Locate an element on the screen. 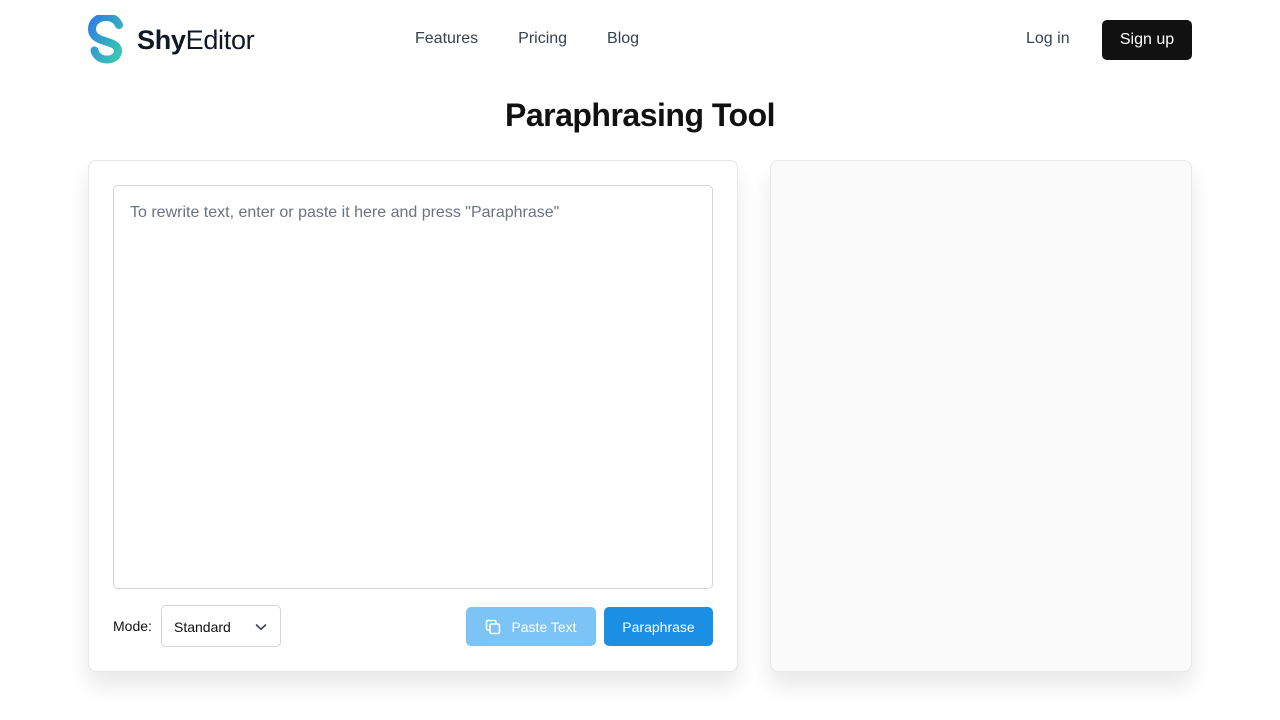  chevron-down-icon is located at coordinates (261, 627).